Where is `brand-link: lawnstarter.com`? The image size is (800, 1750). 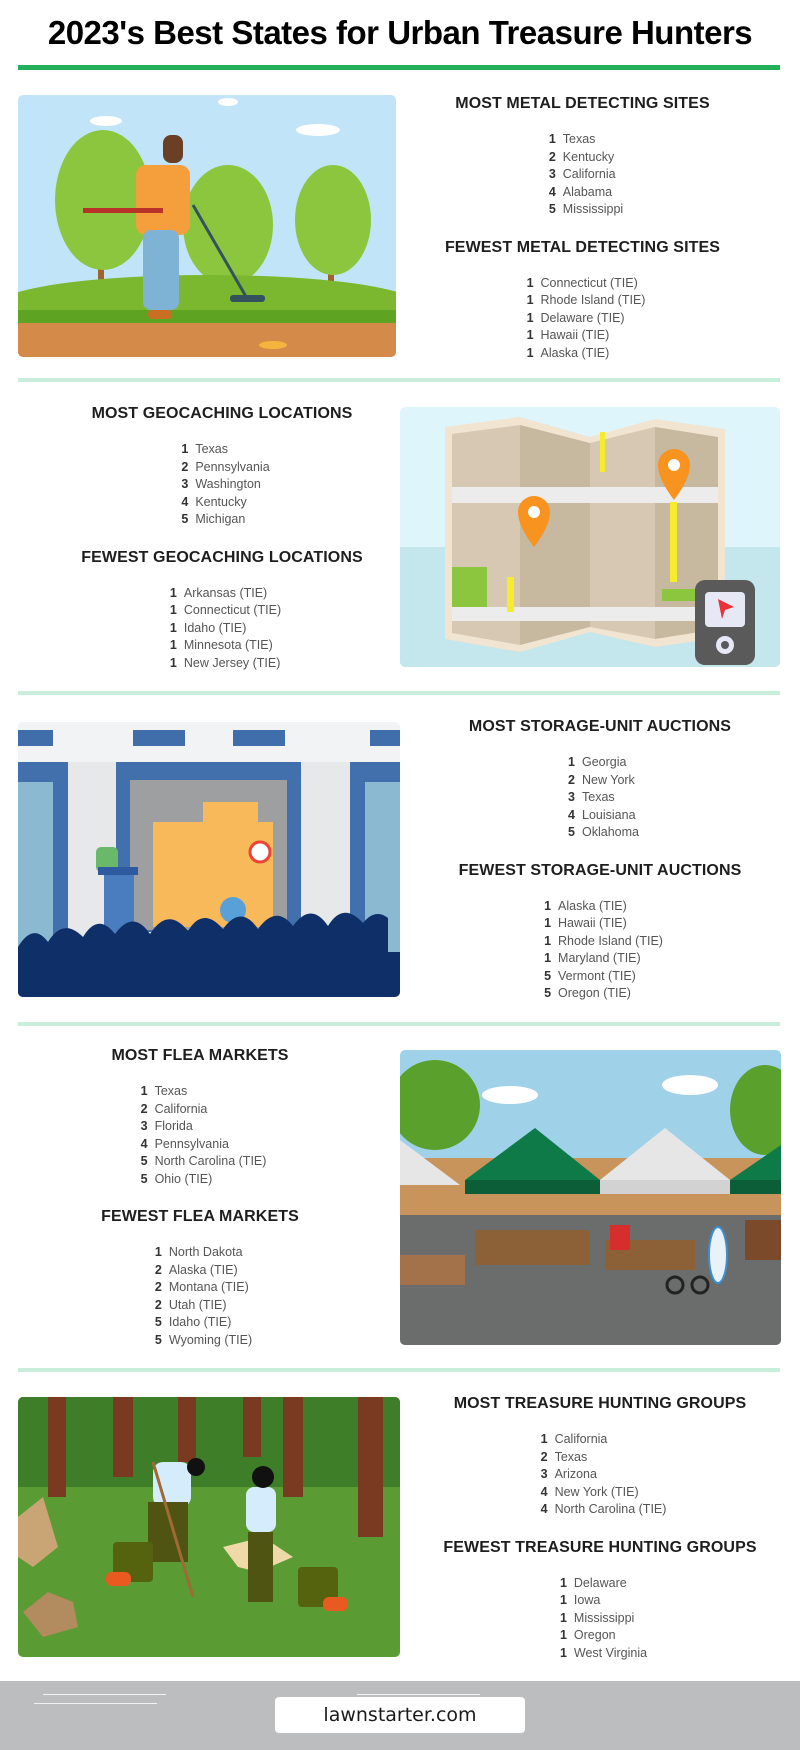 brand-link: lawnstarter.com is located at coordinates (400, 1715).